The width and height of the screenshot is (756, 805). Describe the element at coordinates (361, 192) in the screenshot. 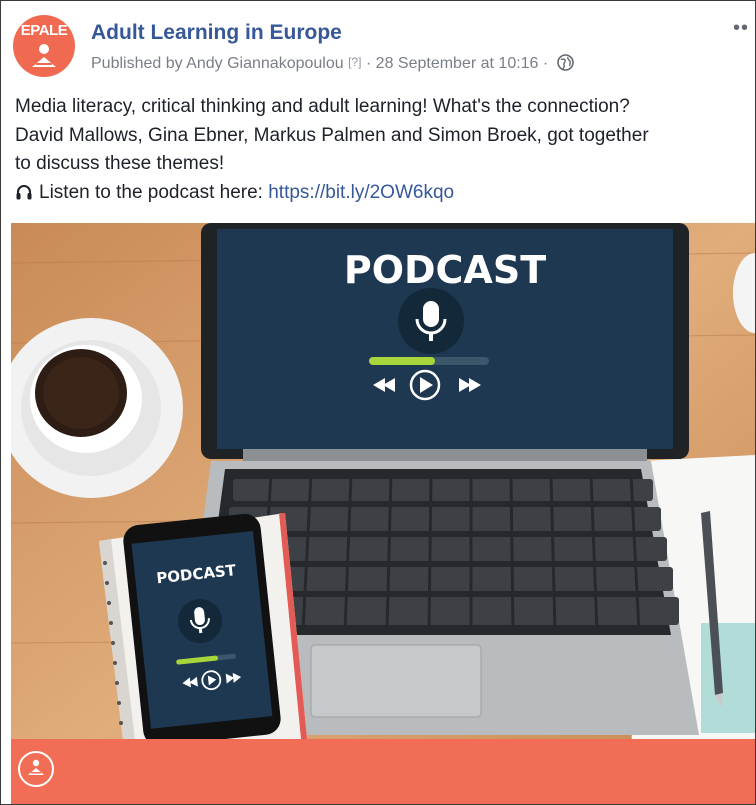

I see `podcast-link: https://bit.ly/2OW6kqo` at that location.